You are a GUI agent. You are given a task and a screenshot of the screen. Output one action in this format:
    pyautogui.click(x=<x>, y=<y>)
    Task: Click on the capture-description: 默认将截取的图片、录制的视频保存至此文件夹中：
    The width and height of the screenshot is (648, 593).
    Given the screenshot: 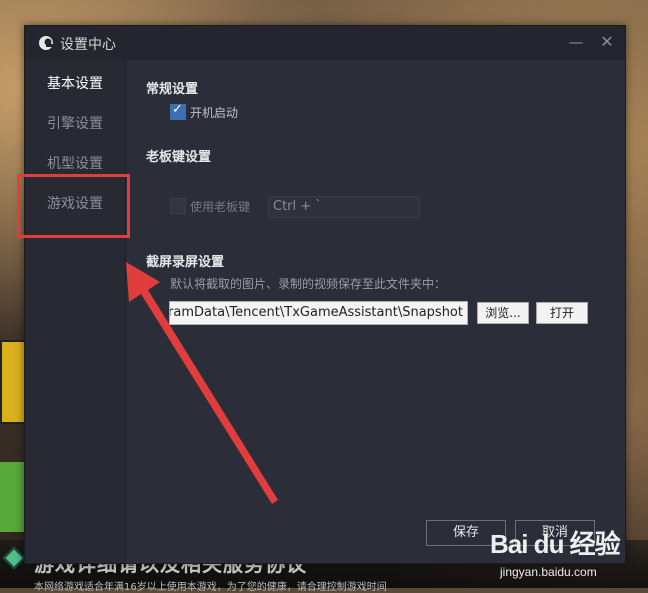 What is the action you would take?
    pyautogui.click(x=308, y=284)
    